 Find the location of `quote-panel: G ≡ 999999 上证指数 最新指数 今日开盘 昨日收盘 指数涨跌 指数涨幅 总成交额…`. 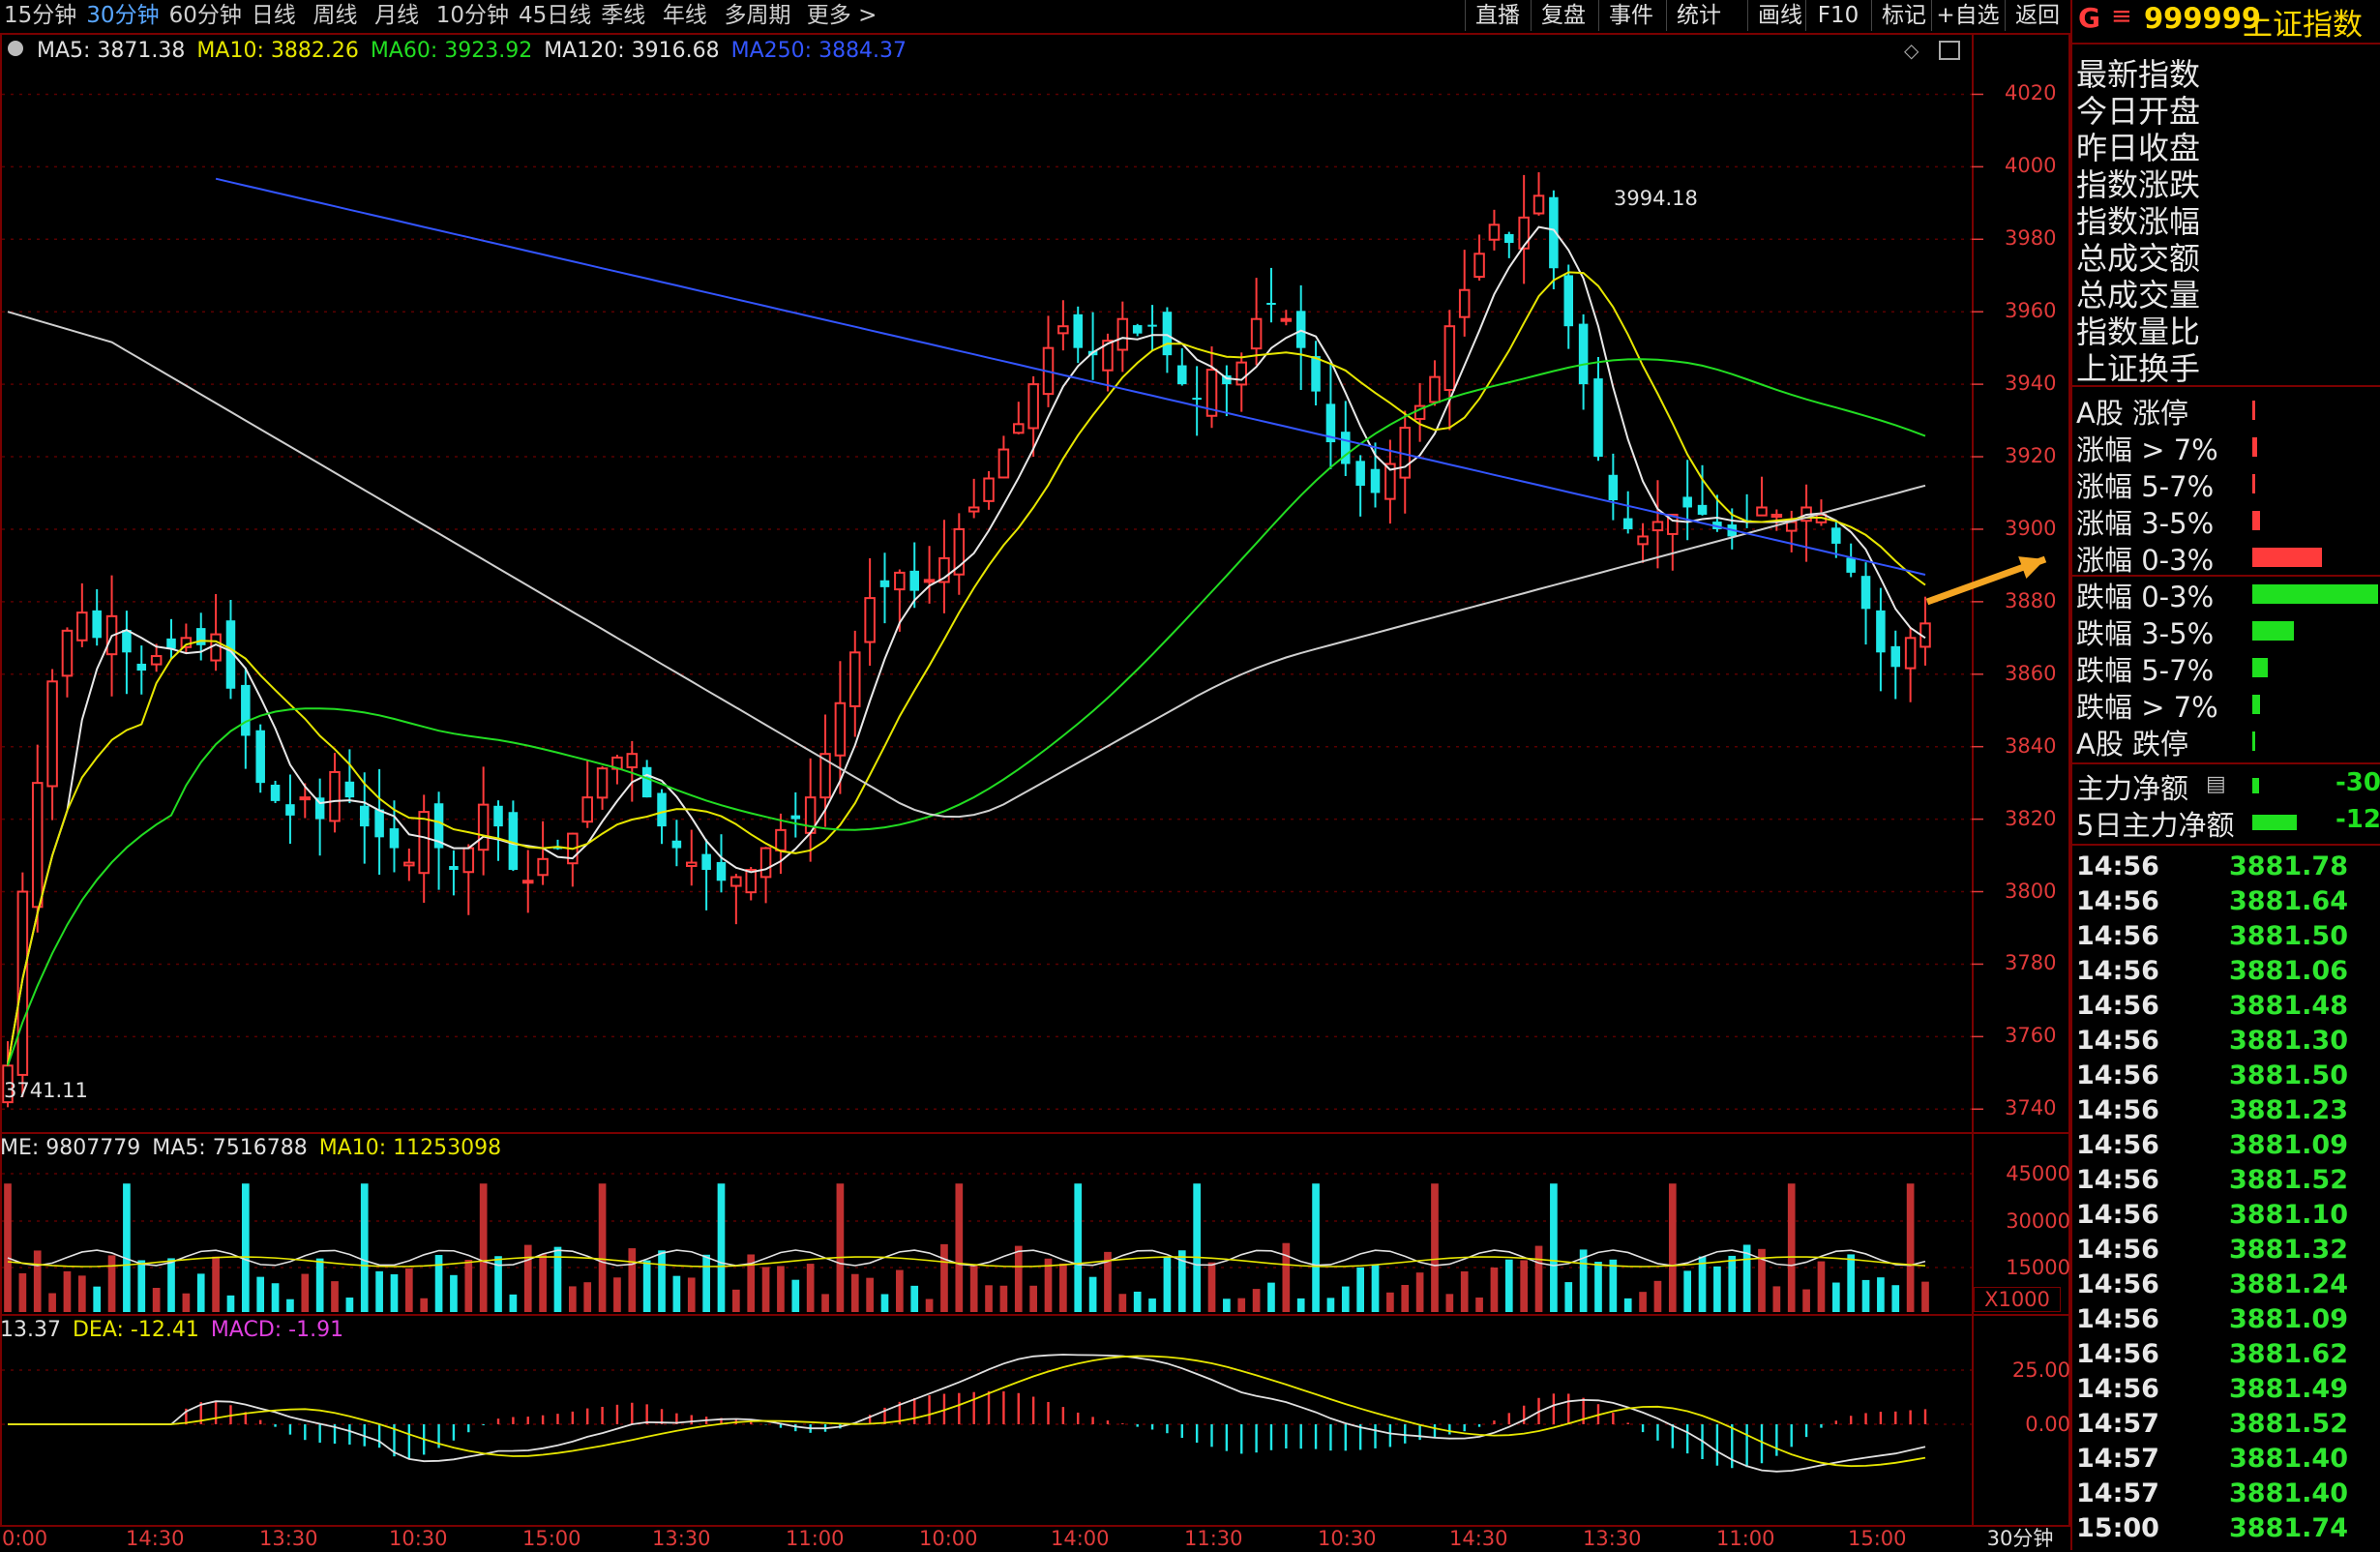

quote-panel: G ≡ 999999 上证指数 最新指数 今日开盘 昨日收盘 指数涨跌 指数涨幅 总成交额… is located at coordinates (2225, 775).